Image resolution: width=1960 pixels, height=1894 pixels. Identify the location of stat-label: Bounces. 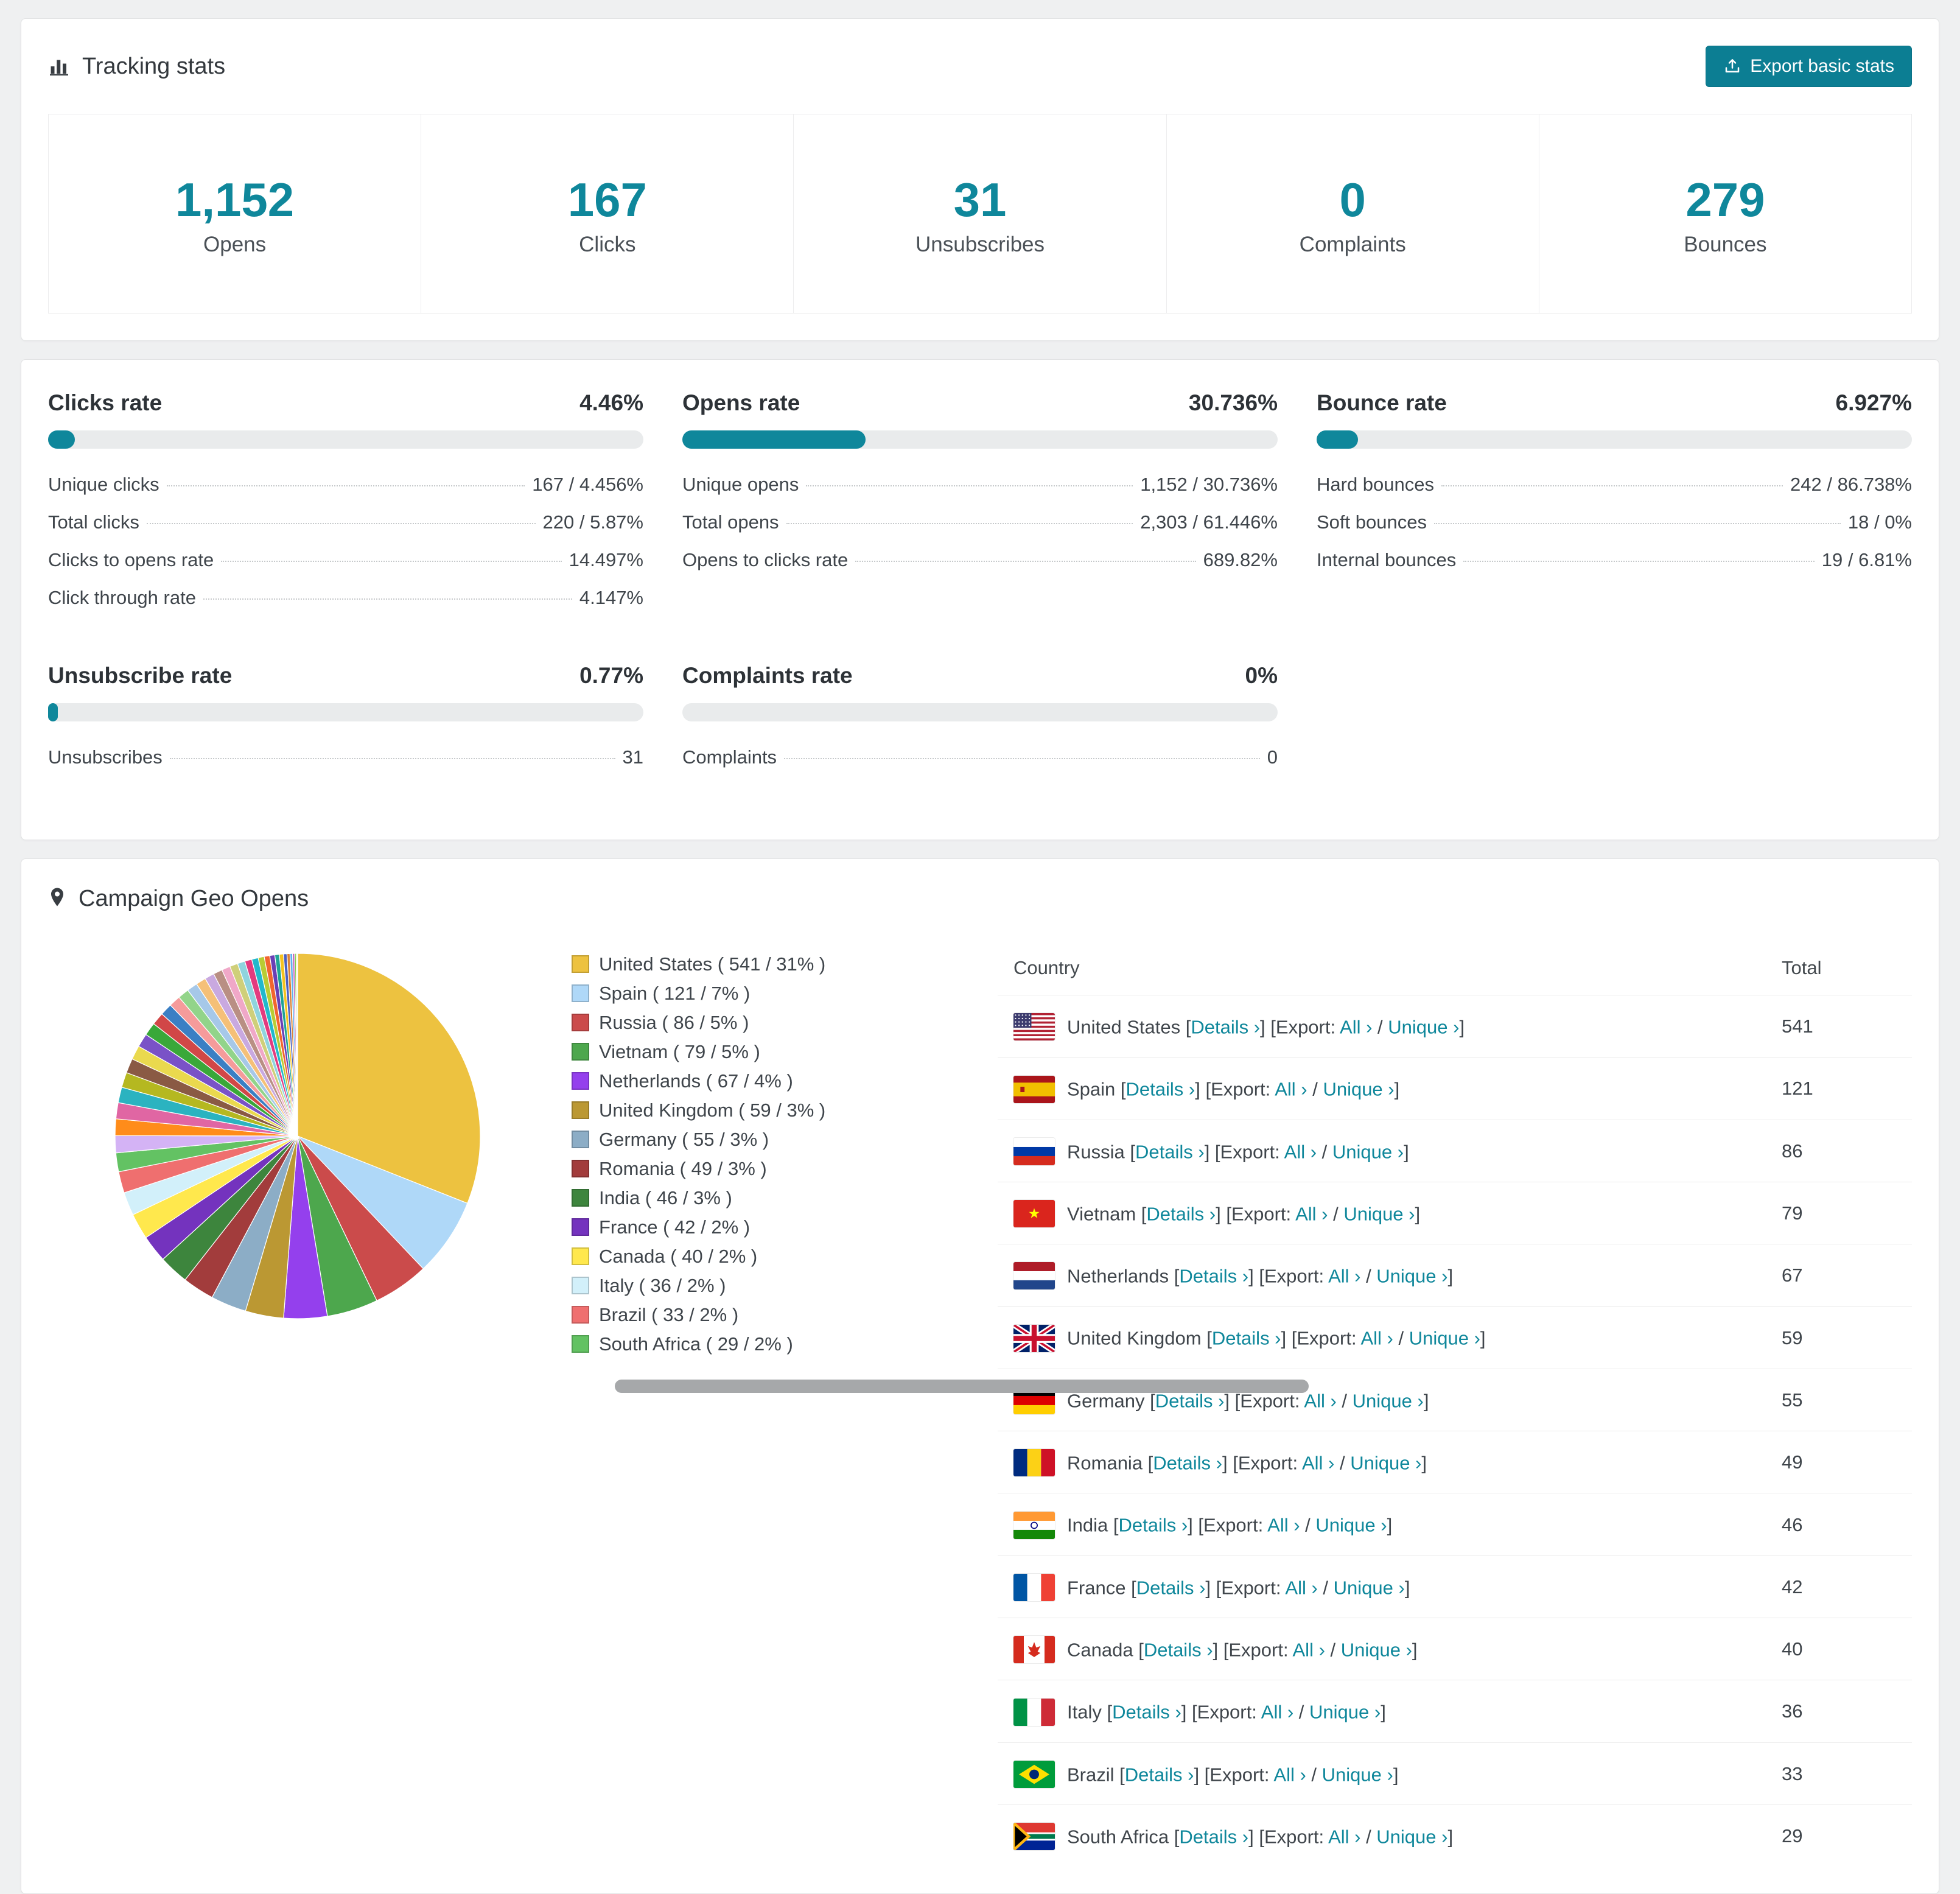
(1725, 245).